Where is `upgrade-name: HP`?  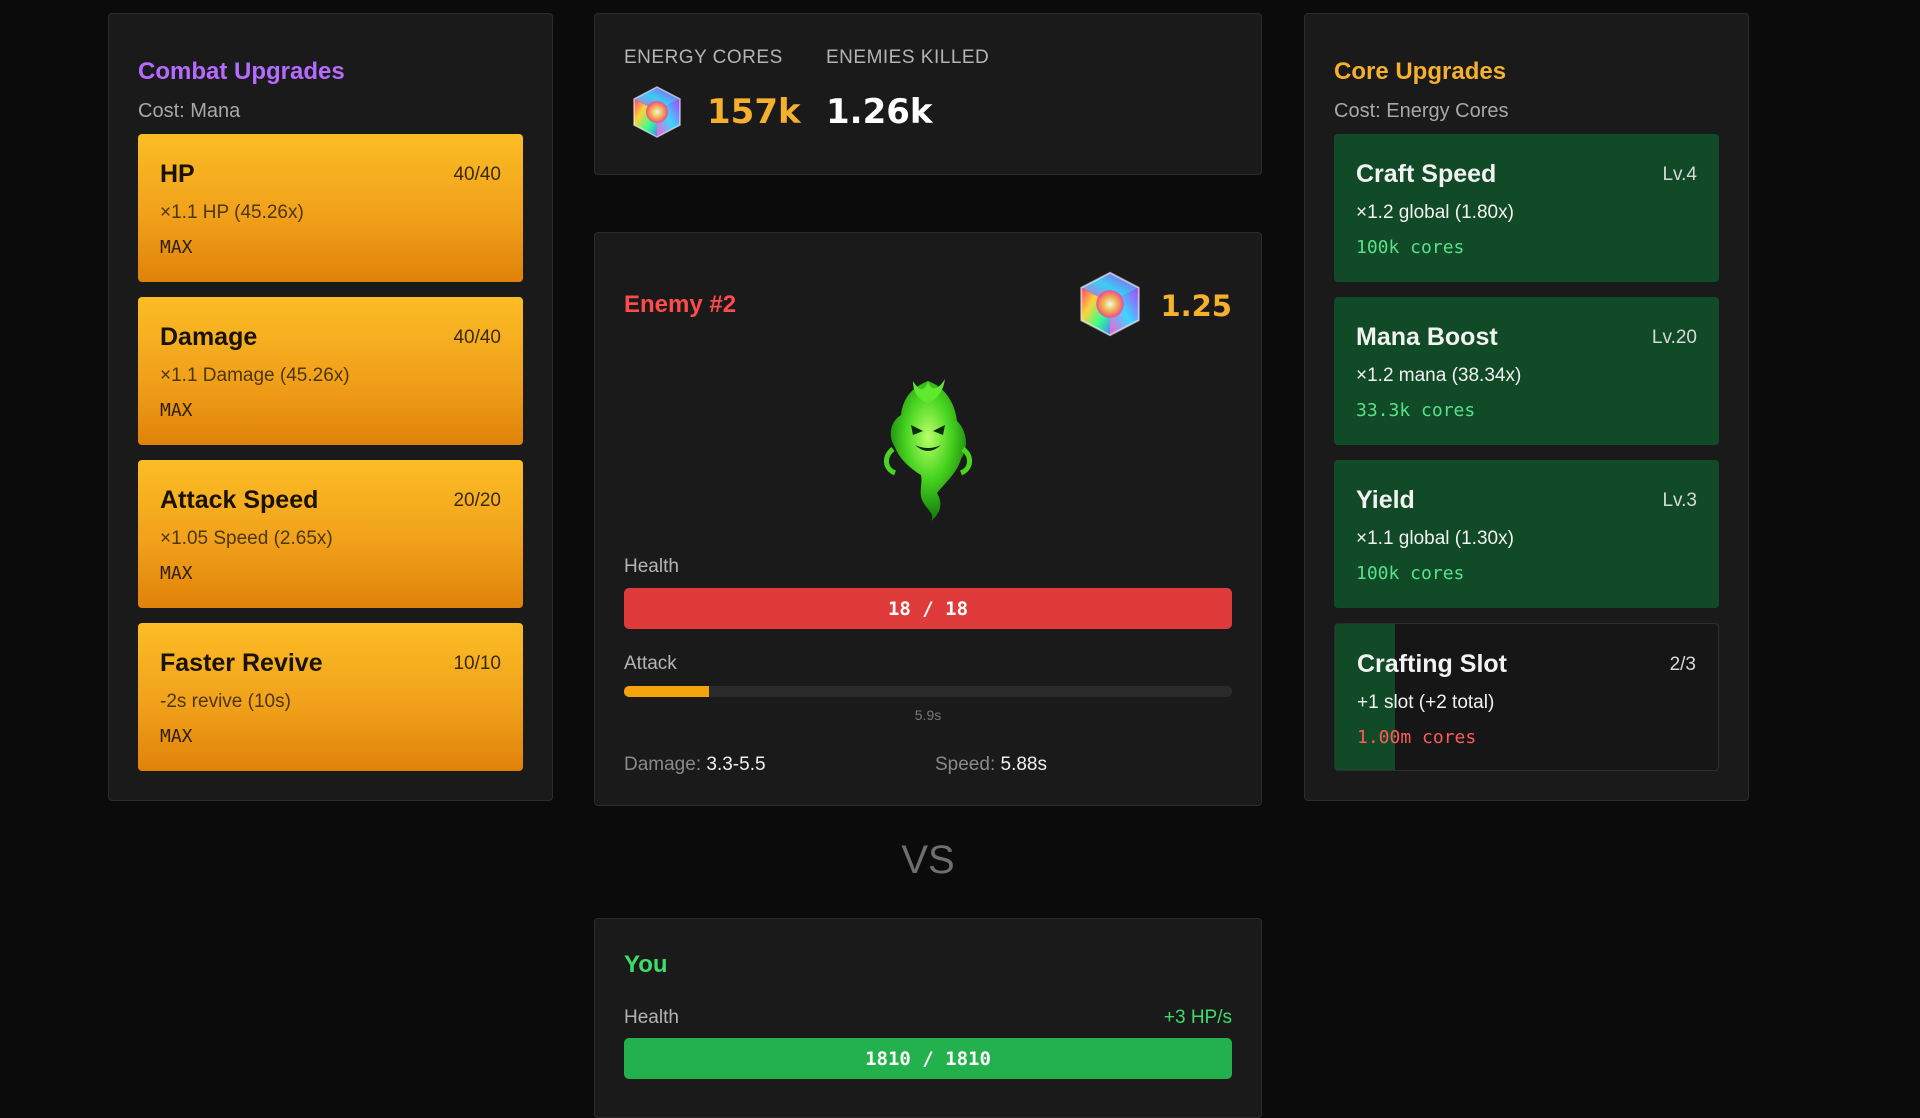
upgrade-name: HP is located at coordinates (177, 174).